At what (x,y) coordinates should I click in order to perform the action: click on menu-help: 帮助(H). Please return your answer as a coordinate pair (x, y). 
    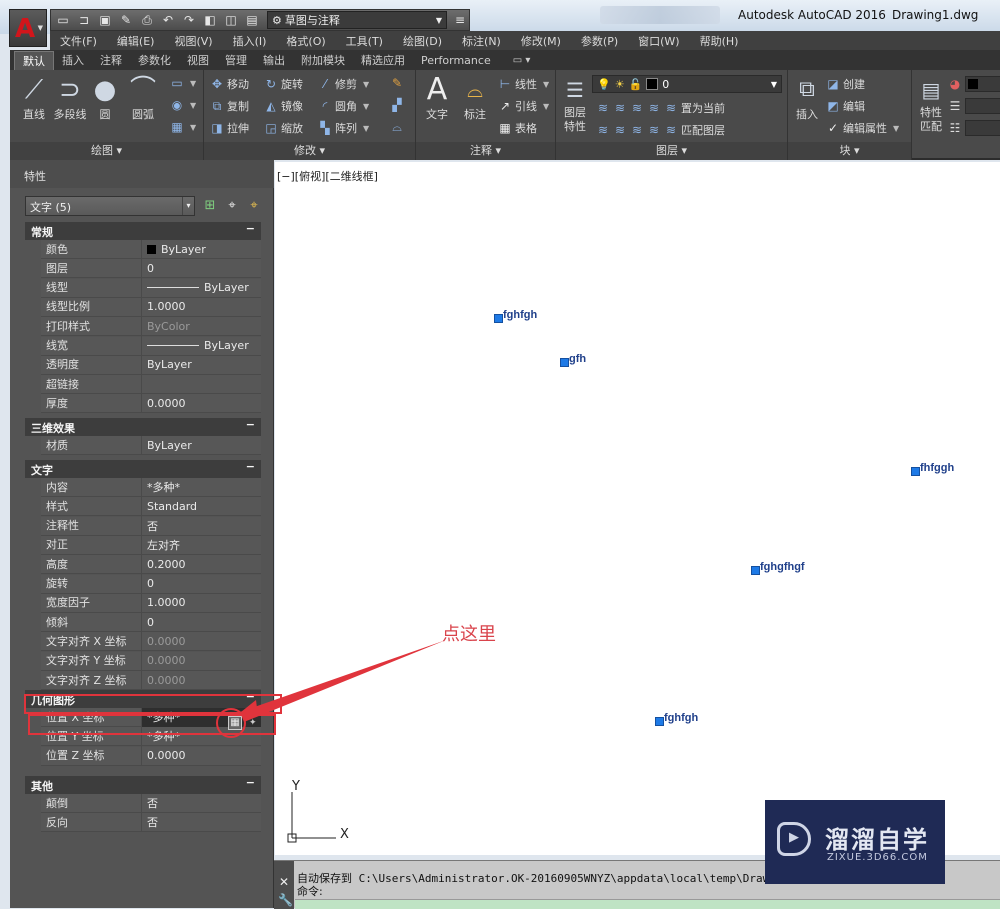
    Looking at the image, I should click on (719, 41).